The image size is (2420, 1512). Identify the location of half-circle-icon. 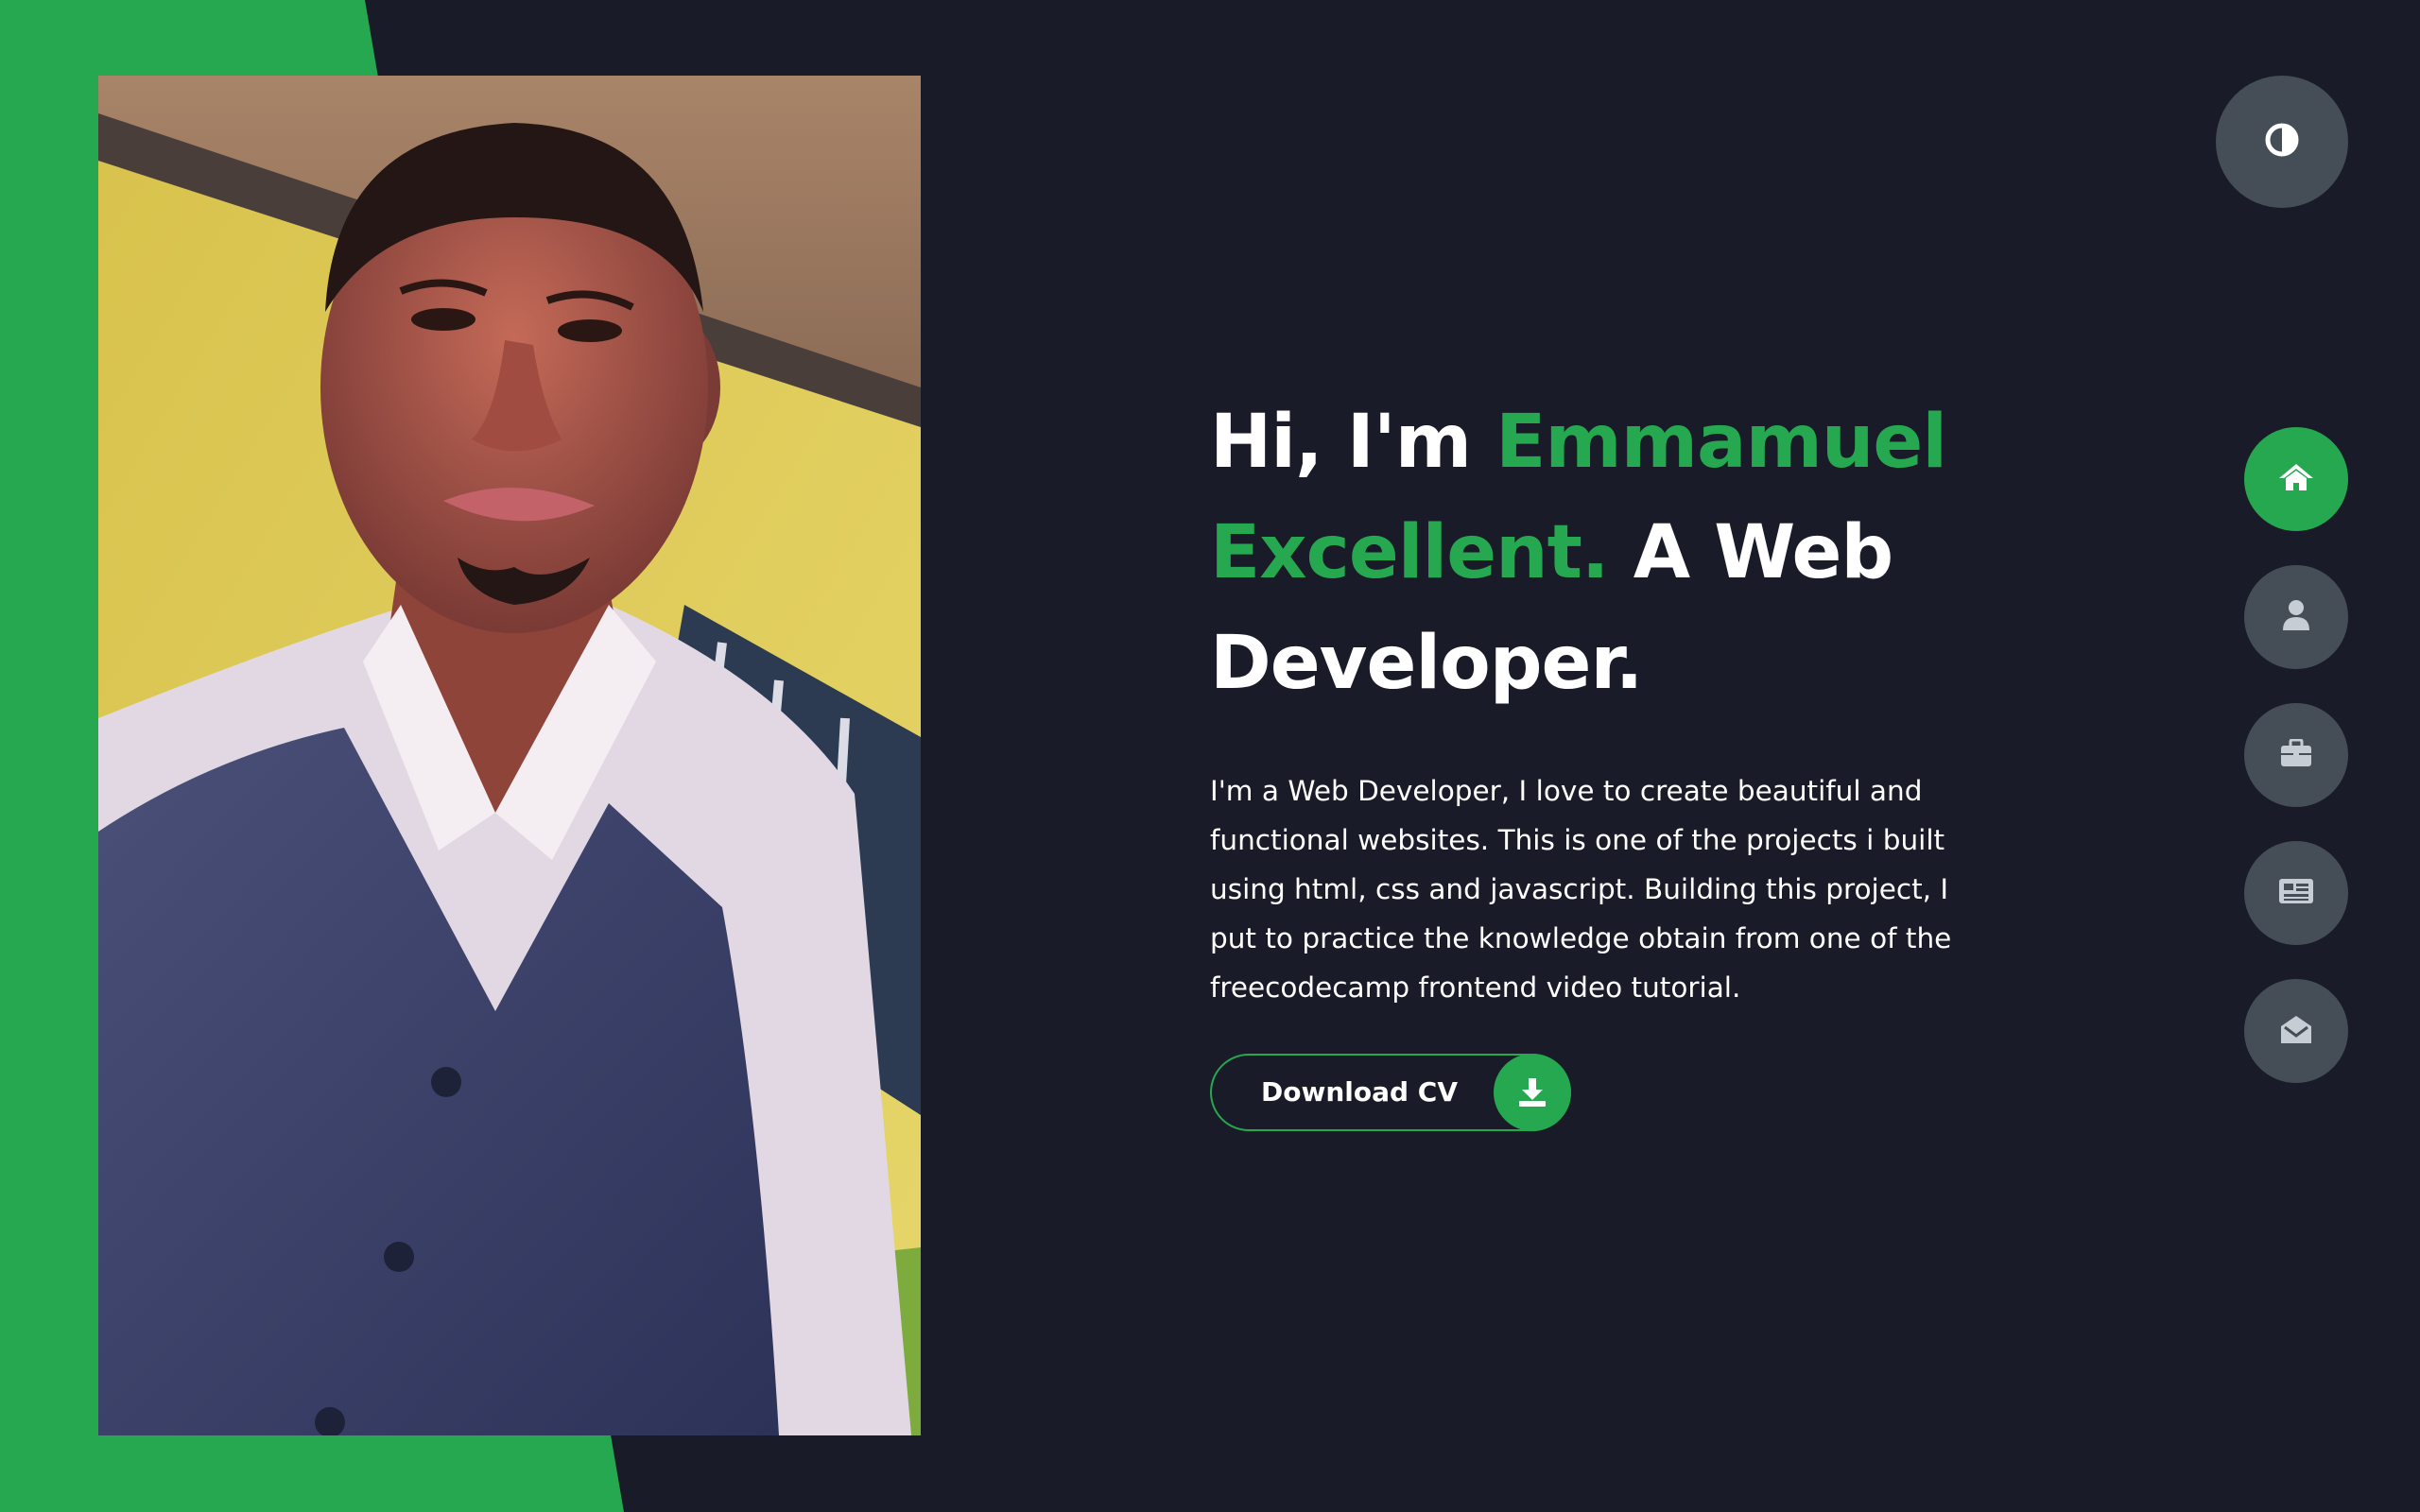
(2282, 142).